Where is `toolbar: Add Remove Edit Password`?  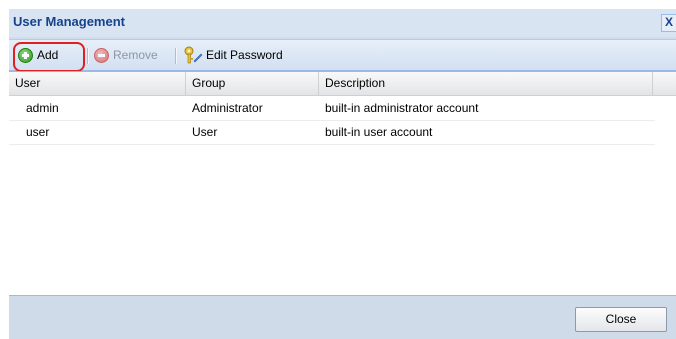 toolbar: Add Remove Edit Password is located at coordinates (342, 55).